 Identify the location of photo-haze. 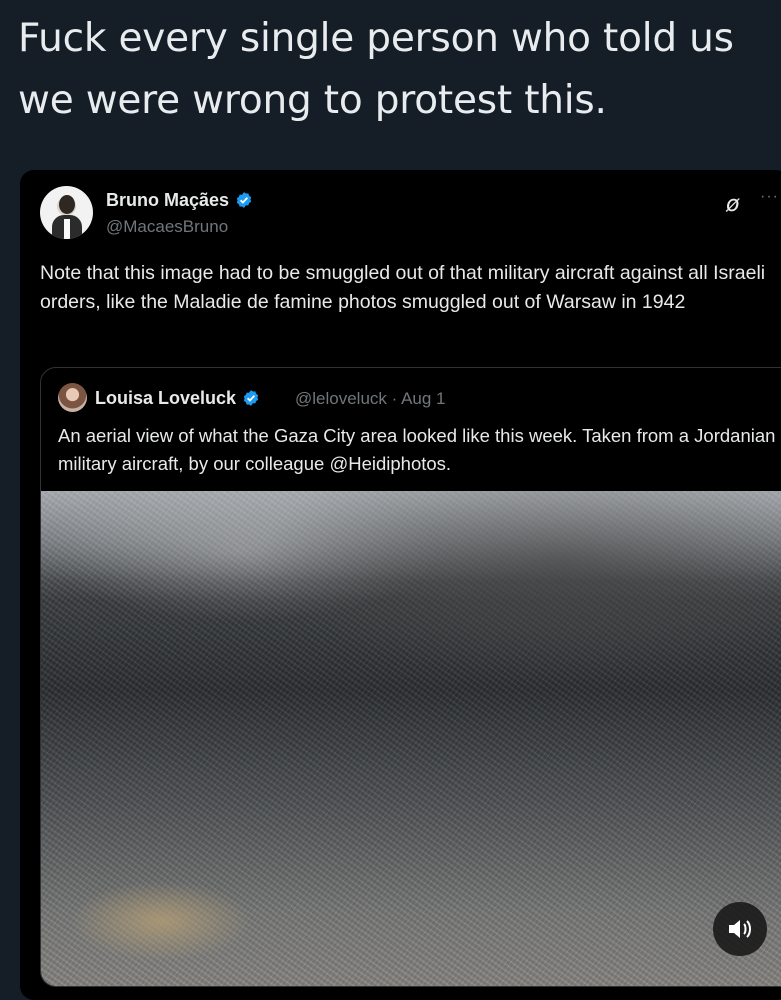
(411, 536).